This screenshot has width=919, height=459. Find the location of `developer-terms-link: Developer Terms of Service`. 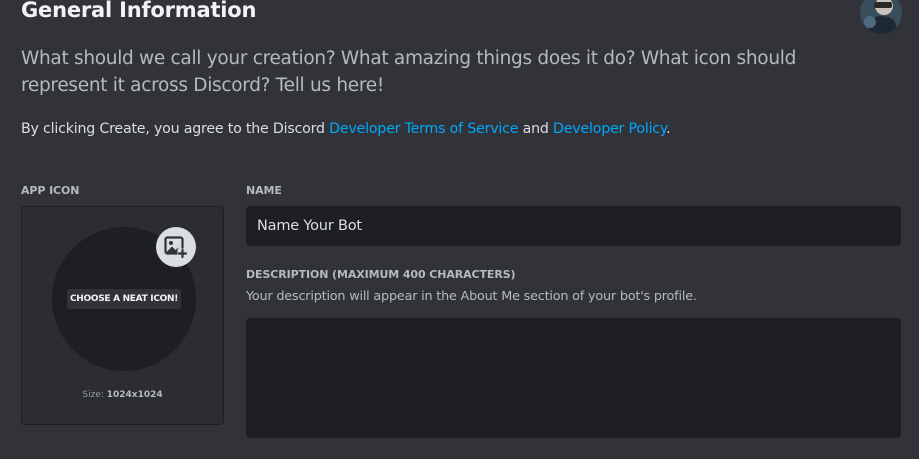

developer-terms-link: Developer Terms of Service is located at coordinates (423, 129).